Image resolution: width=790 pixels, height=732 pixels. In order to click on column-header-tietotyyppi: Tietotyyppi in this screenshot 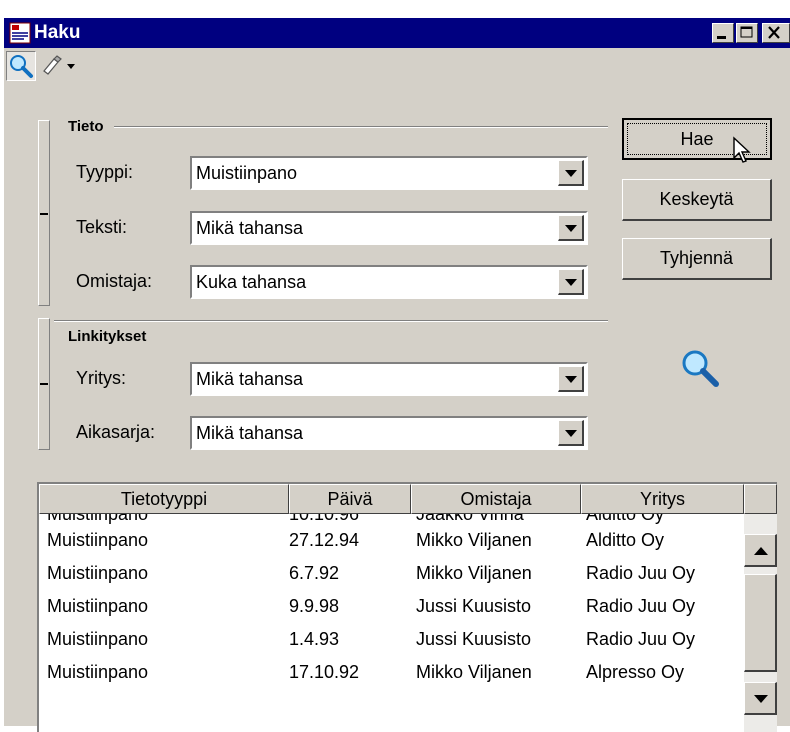, I will do `click(164, 499)`.